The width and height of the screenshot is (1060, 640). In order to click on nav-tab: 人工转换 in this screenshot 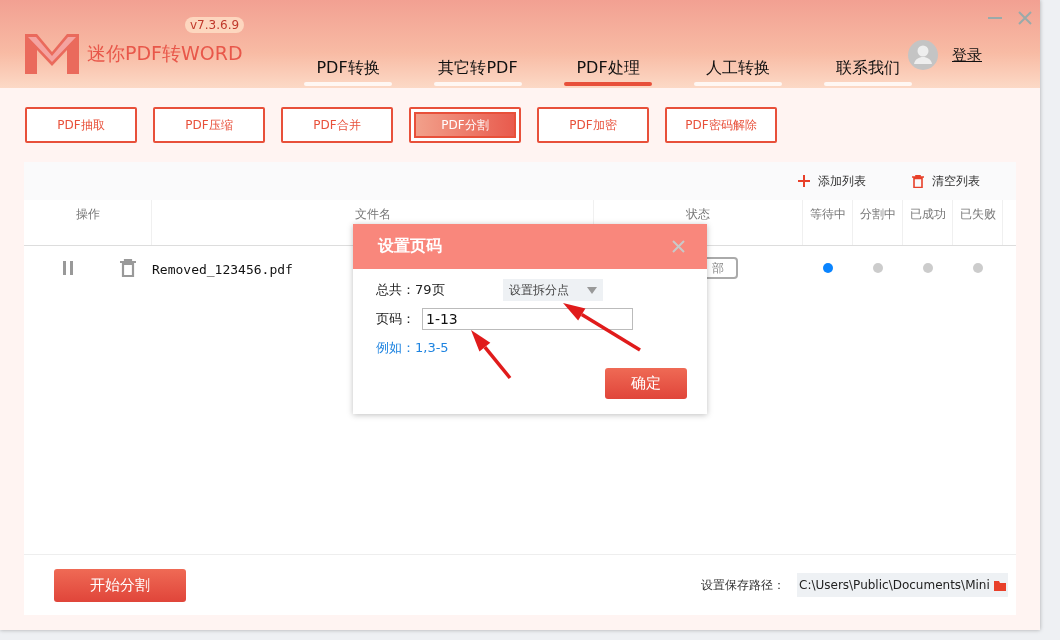, I will do `click(738, 73)`.